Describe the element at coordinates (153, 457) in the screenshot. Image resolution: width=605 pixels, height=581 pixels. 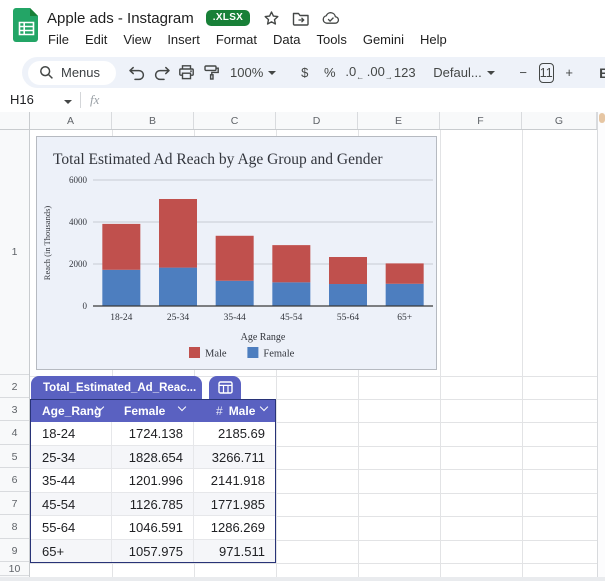
I see `table-cell: 1828.654` at that location.